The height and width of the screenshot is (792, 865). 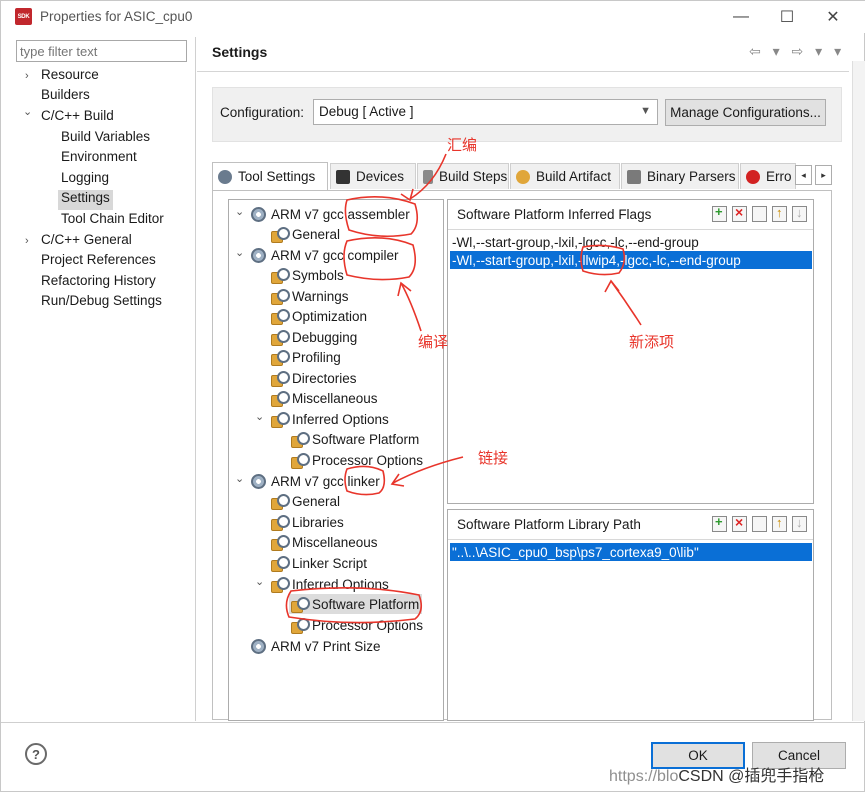 What do you see at coordinates (823, 175) in the screenshot?
I see `tab-scroll-right-button: ▸` at bounding box center [823, 175].